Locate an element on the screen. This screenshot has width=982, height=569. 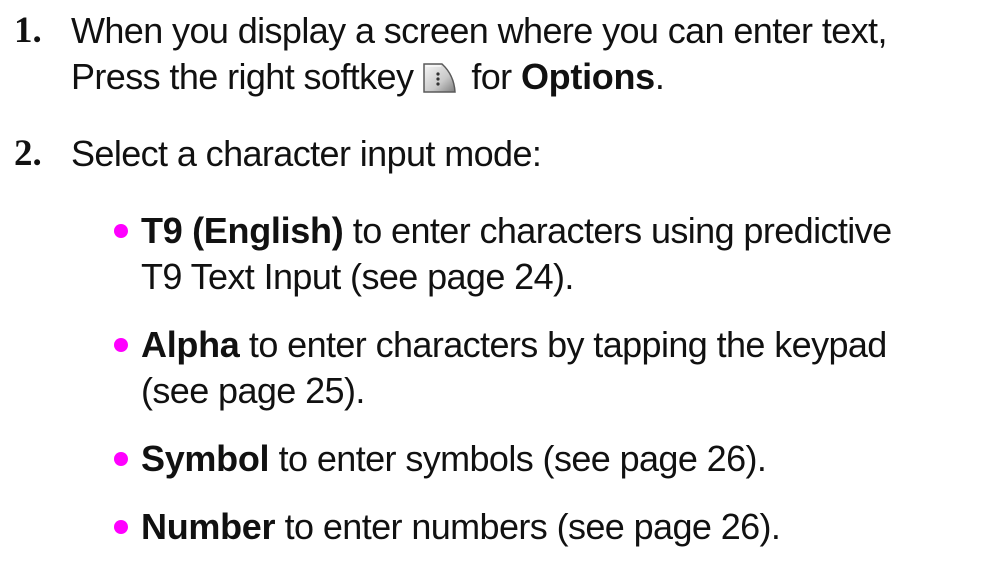
step-text: Select a character input mode: is located at coordinates (521, 154).